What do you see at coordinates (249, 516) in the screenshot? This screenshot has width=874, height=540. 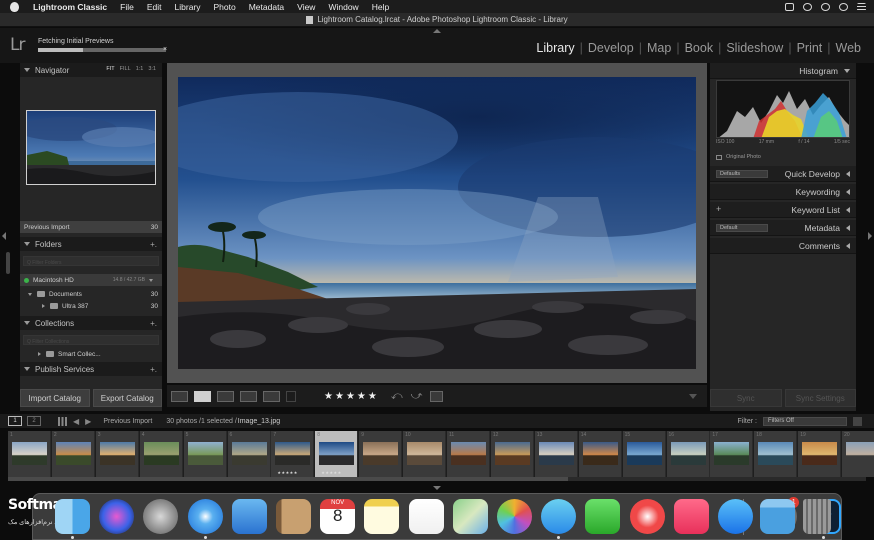 I see `mail-icon` at bounding box center [249, 516].